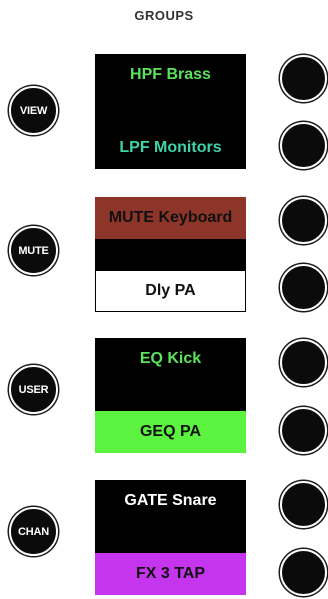  I want to click on group-slot-eq-kick: EQ Kick, so click(170, 359).